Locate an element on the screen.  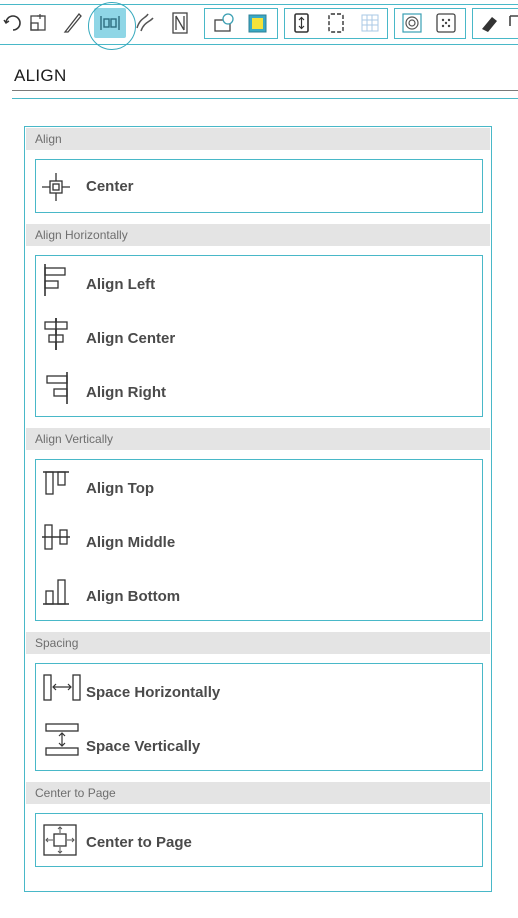
section-header-spacing: Spacing is located at coordinates (258, 643).